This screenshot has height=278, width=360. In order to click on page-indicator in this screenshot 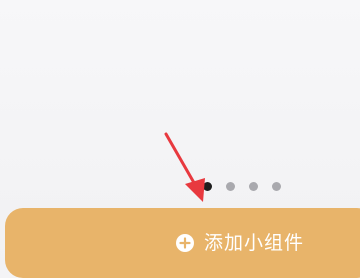, I will do `click(242, 186)`.